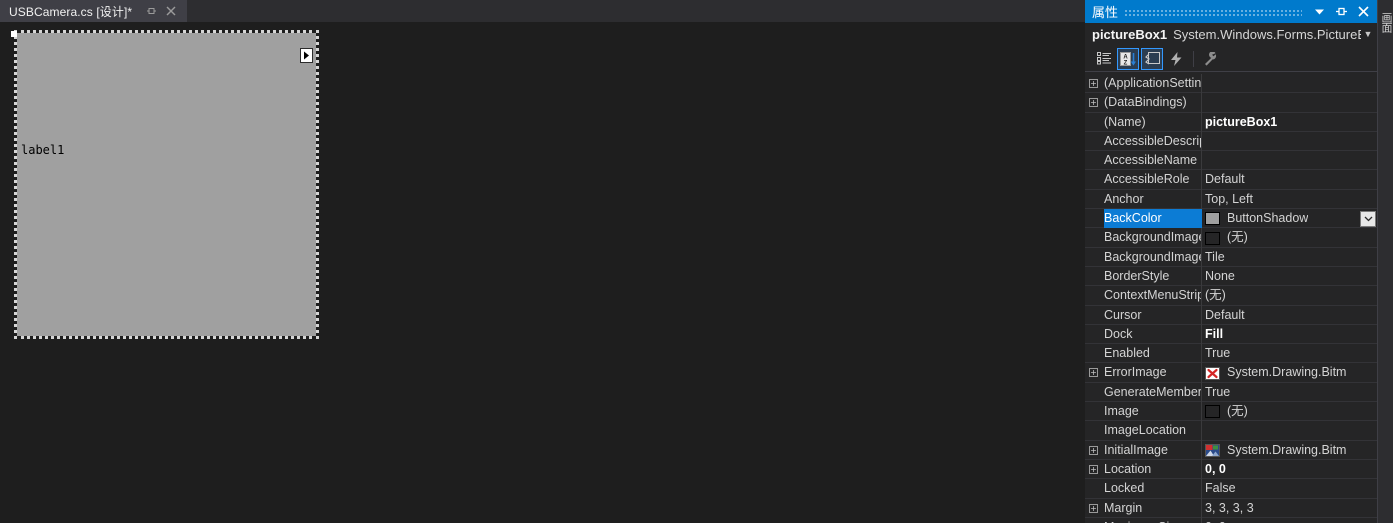 The image size is (1393, 523). I want to click on property-row-borderstyle: BorderStyle None, so click(1231, 276).